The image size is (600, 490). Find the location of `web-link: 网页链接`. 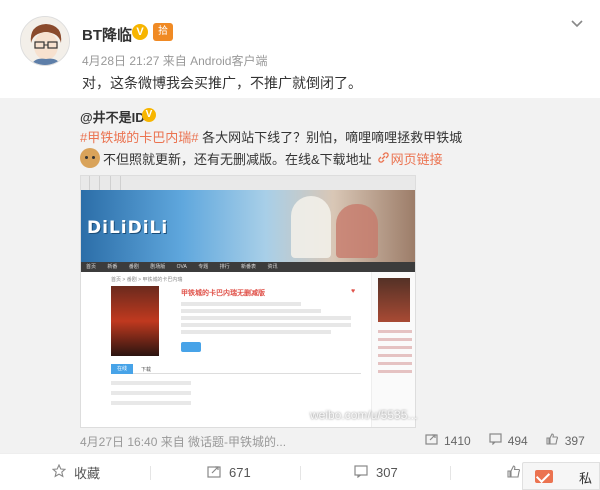

web-link: 网页链接 is located at coordinates (417, 158).